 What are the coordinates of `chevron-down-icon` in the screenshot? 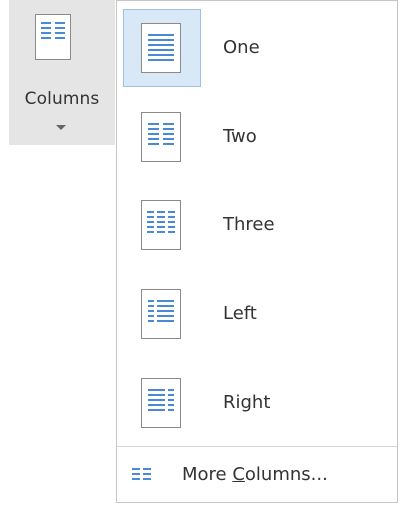 It's located at (61, 127).